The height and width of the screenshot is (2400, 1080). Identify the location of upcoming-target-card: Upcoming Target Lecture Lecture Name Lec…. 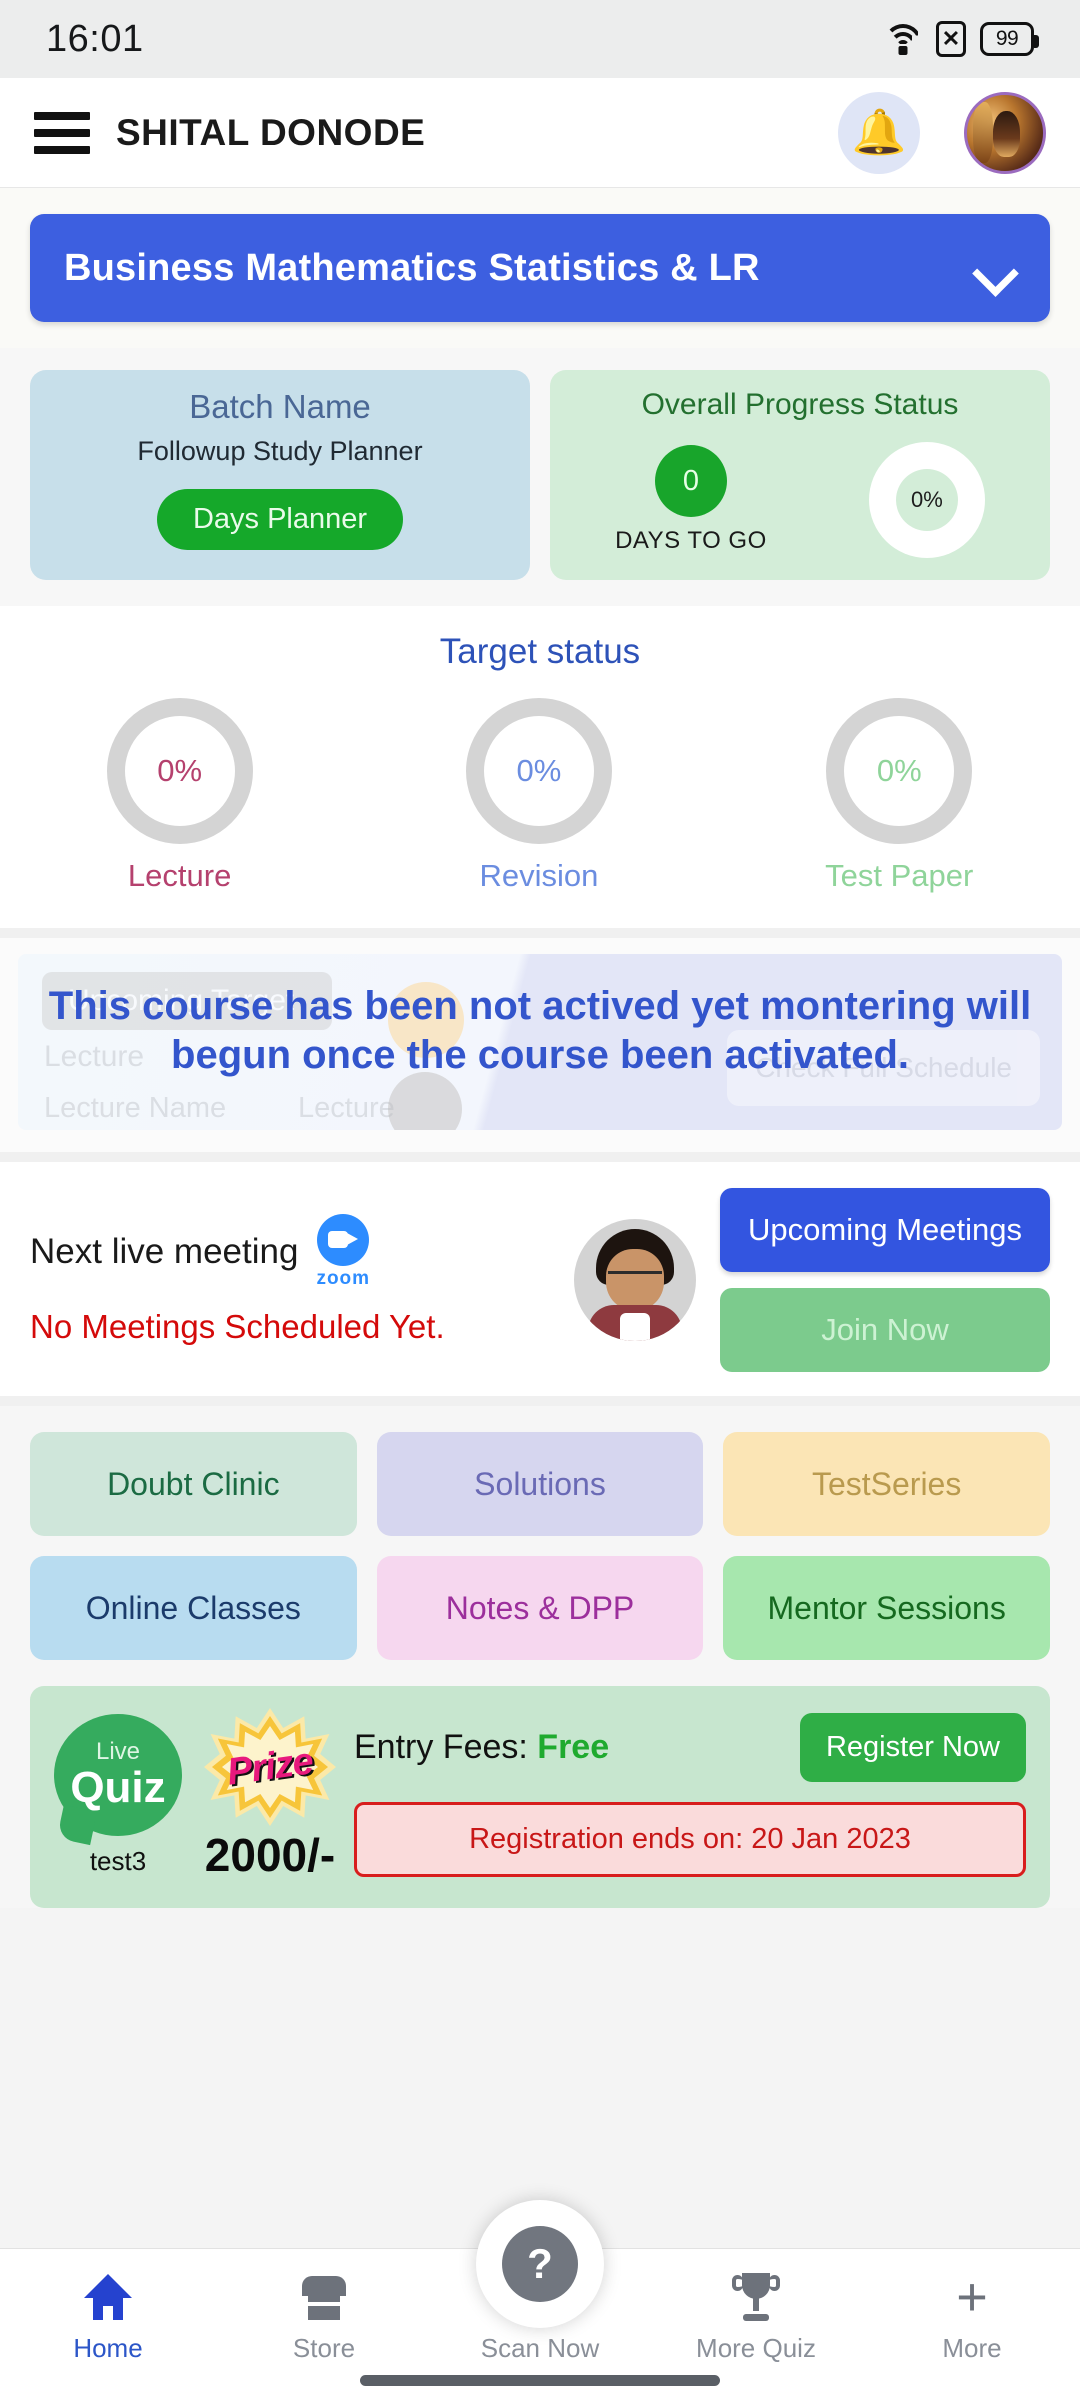
(540, 1042).